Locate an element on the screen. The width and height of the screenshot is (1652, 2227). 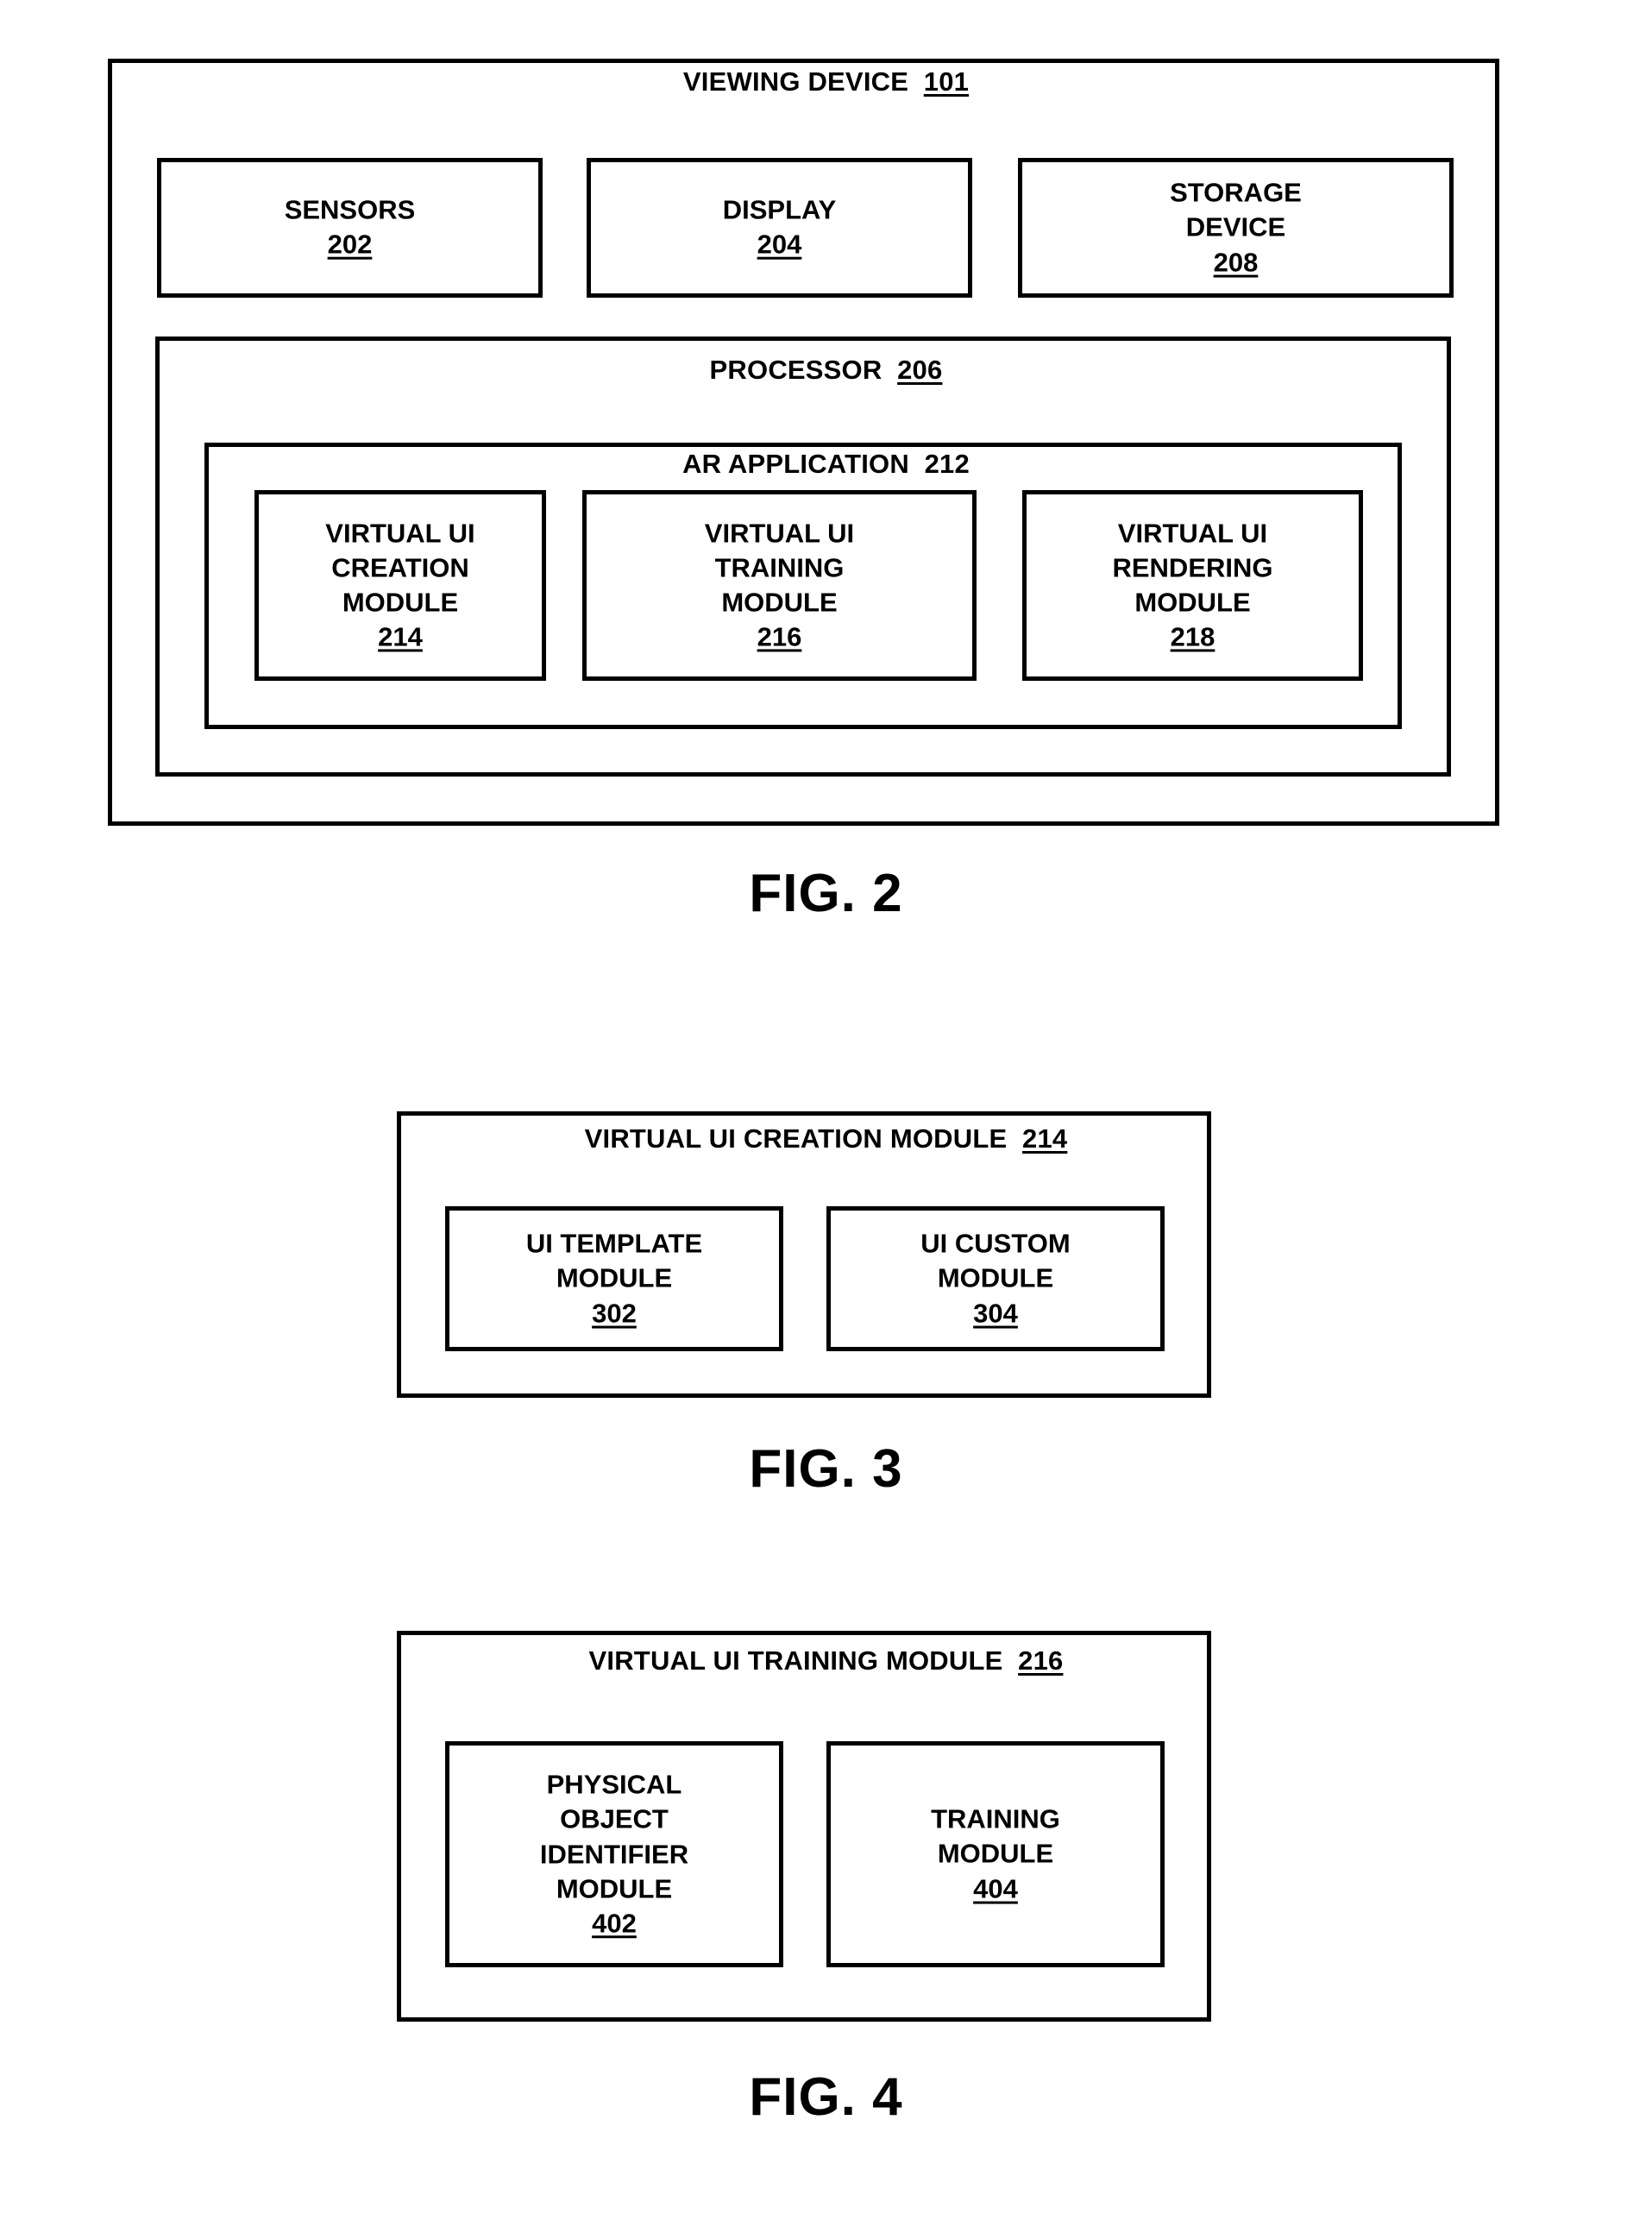
sensors-label-text: SENSORS is located at coordinates (350, 209).